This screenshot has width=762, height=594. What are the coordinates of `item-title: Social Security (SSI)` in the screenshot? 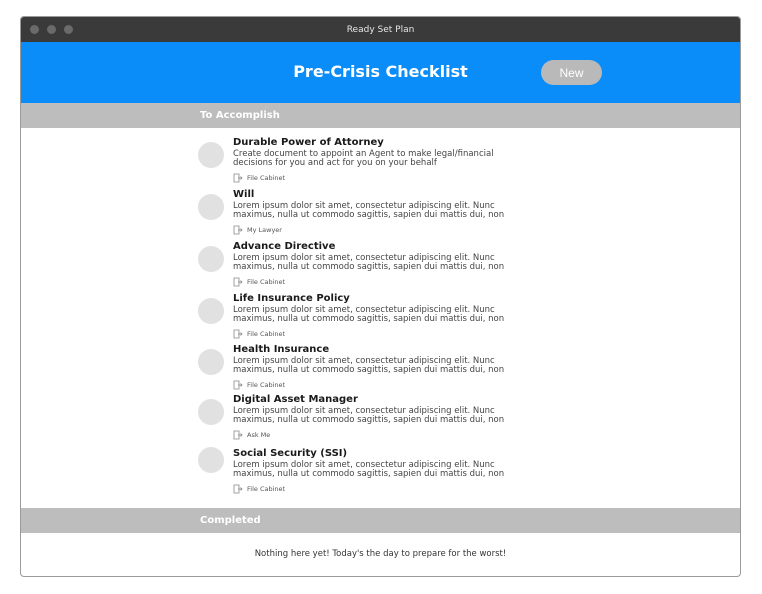 It's located at (290, 453).